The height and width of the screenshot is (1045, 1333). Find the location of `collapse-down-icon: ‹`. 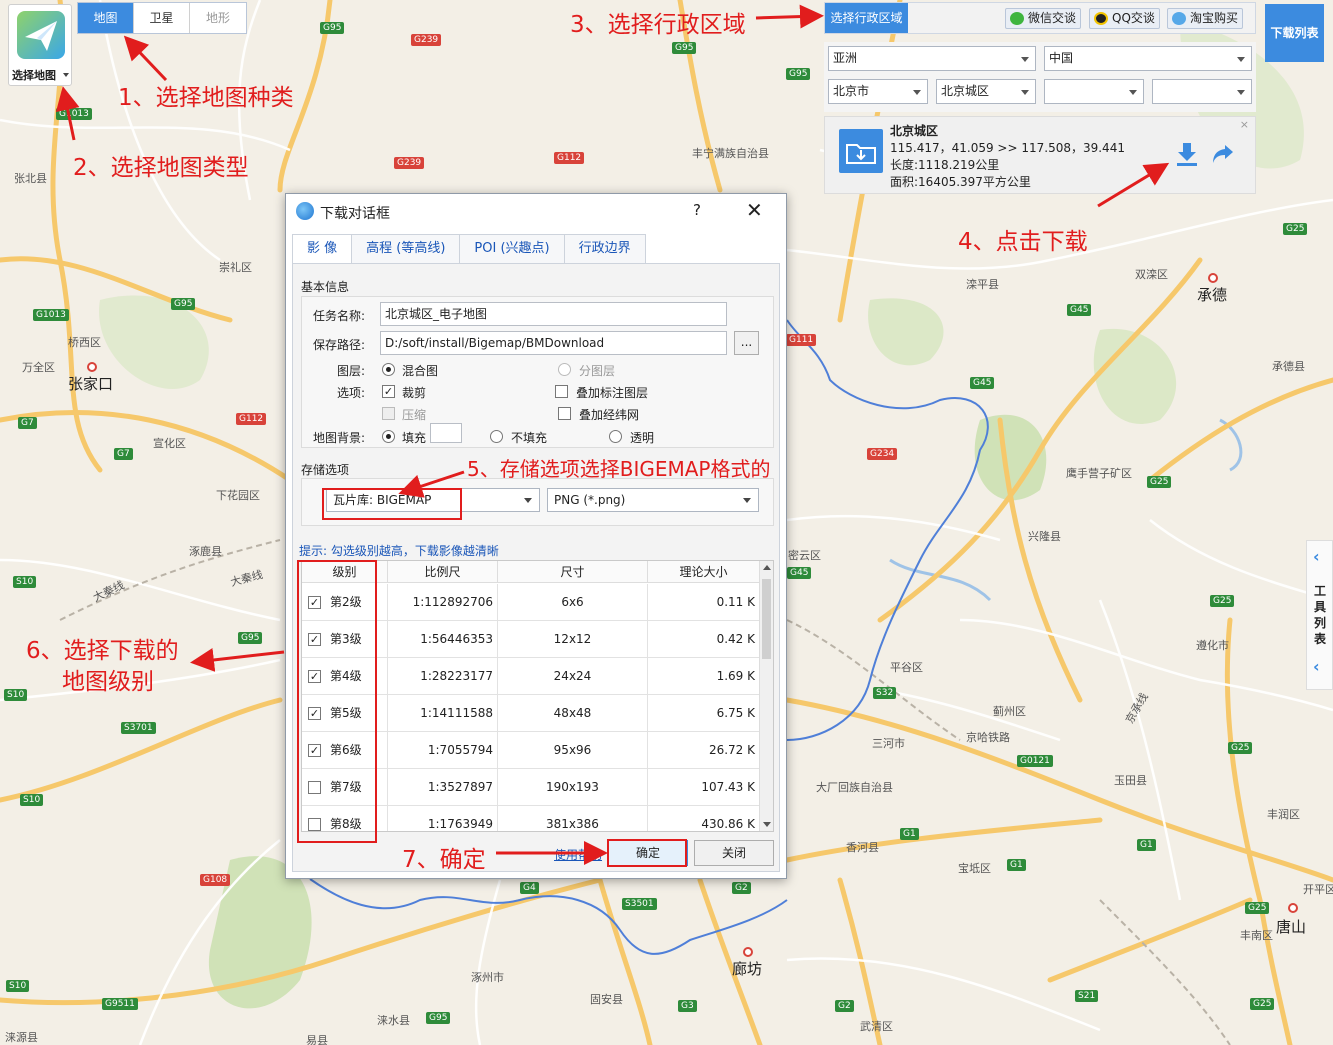

collapse-down-icon: ‹ is located at coordinates (1316, 666).